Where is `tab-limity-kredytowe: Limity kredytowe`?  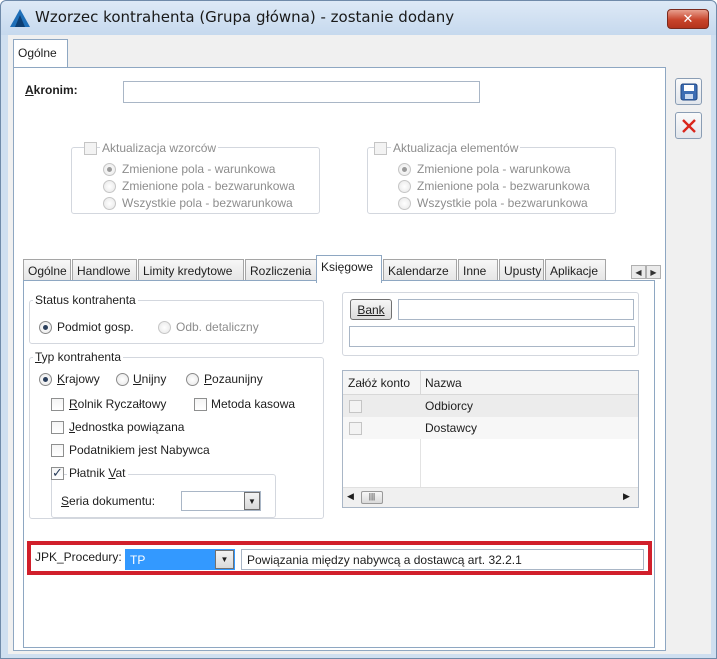
tab-limity-kredytowe: Limity kredytowe is located at coordinates (191, 270).